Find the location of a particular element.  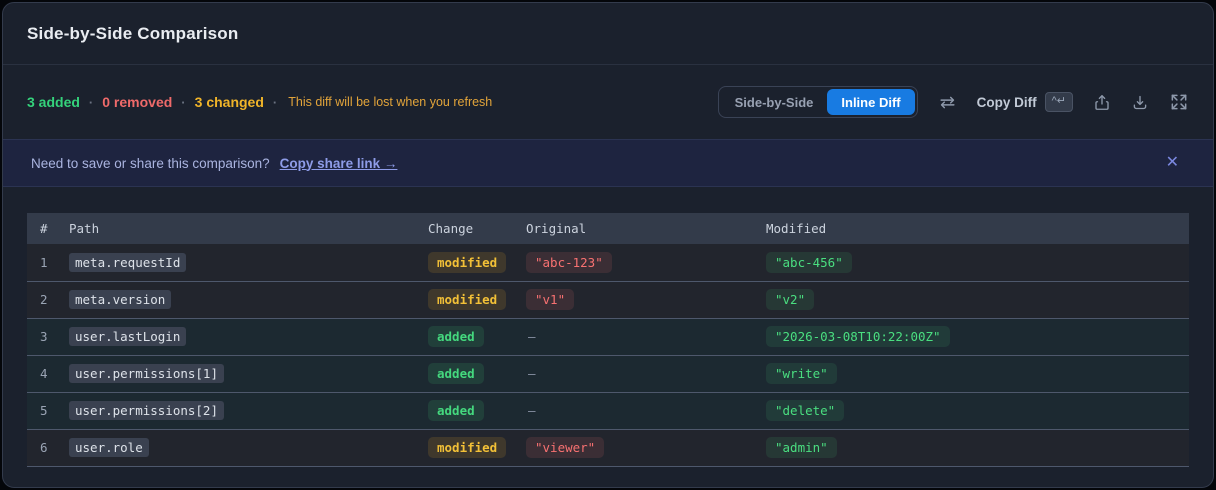

modified-value: "admin" is located at coordinates (801, 447).